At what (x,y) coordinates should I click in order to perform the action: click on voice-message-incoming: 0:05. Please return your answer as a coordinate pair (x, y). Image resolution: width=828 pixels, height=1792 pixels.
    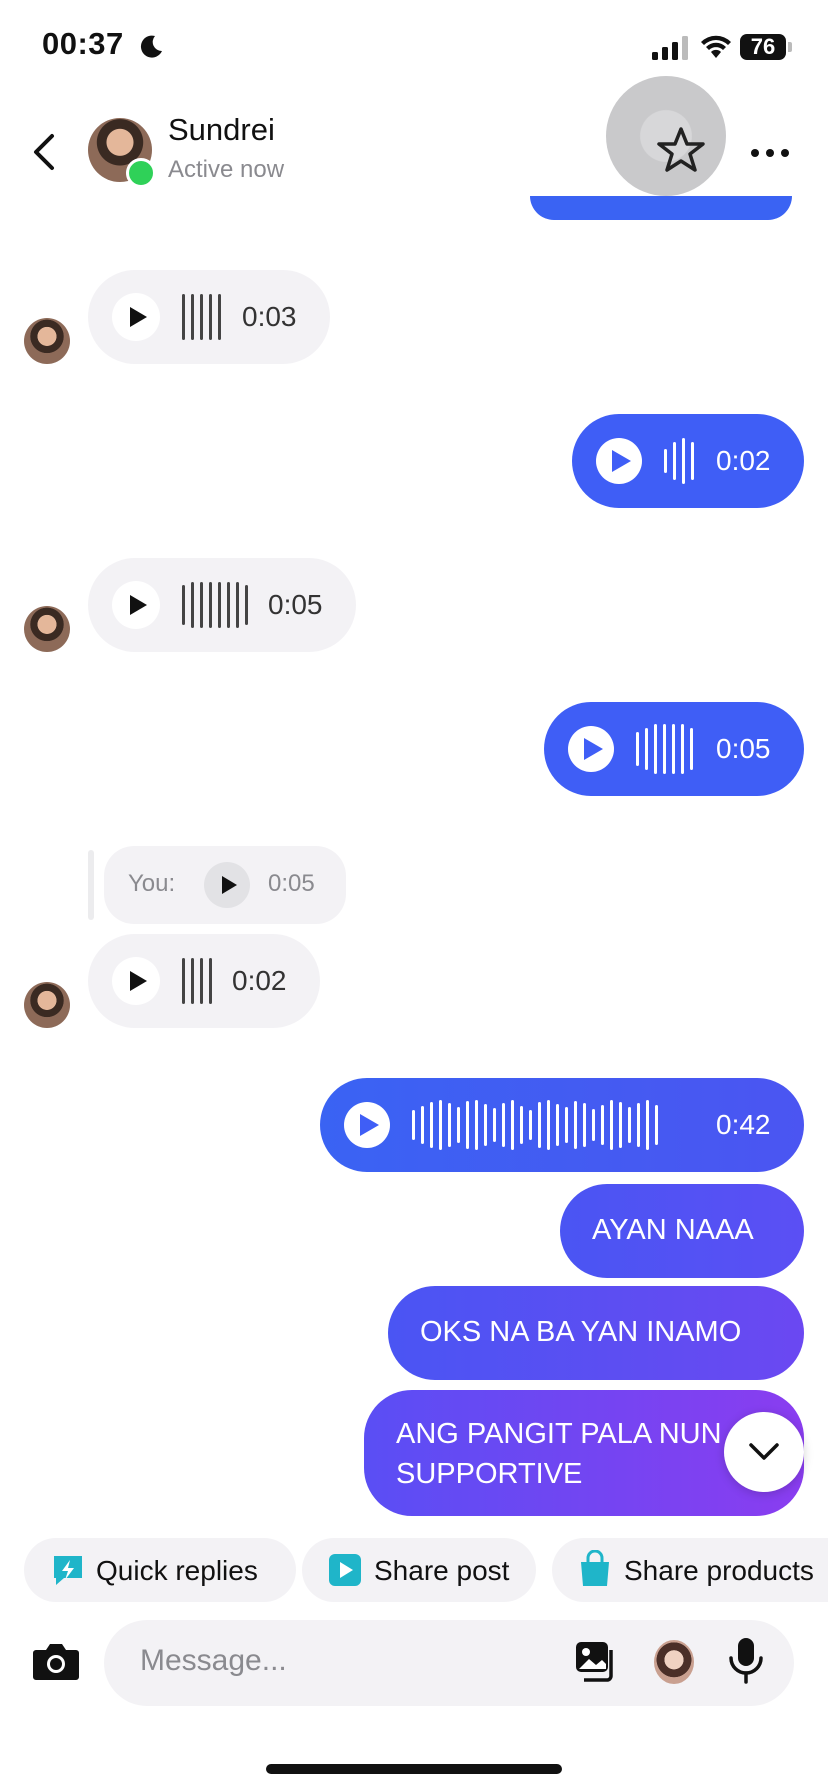
    Looking at the image, I should click on (222, 605).